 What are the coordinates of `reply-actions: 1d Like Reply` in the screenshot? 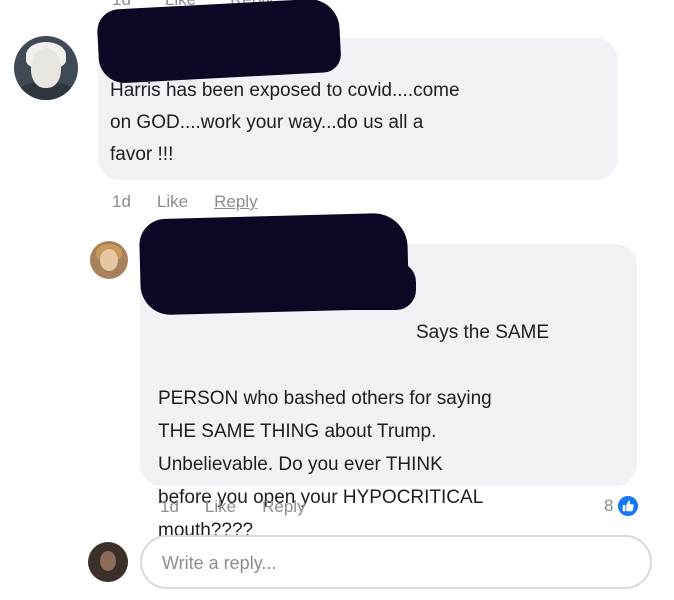 It's located at (233, 507).